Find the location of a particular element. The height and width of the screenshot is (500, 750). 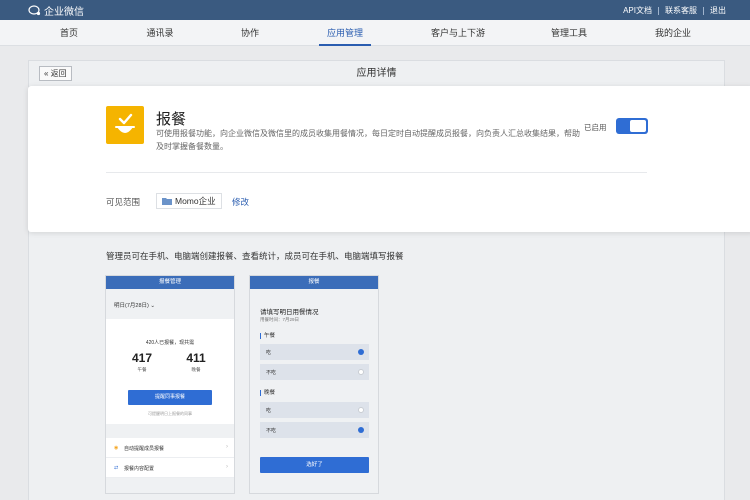

phone-header: 报餐管理 is located at coordinates (170, 282).